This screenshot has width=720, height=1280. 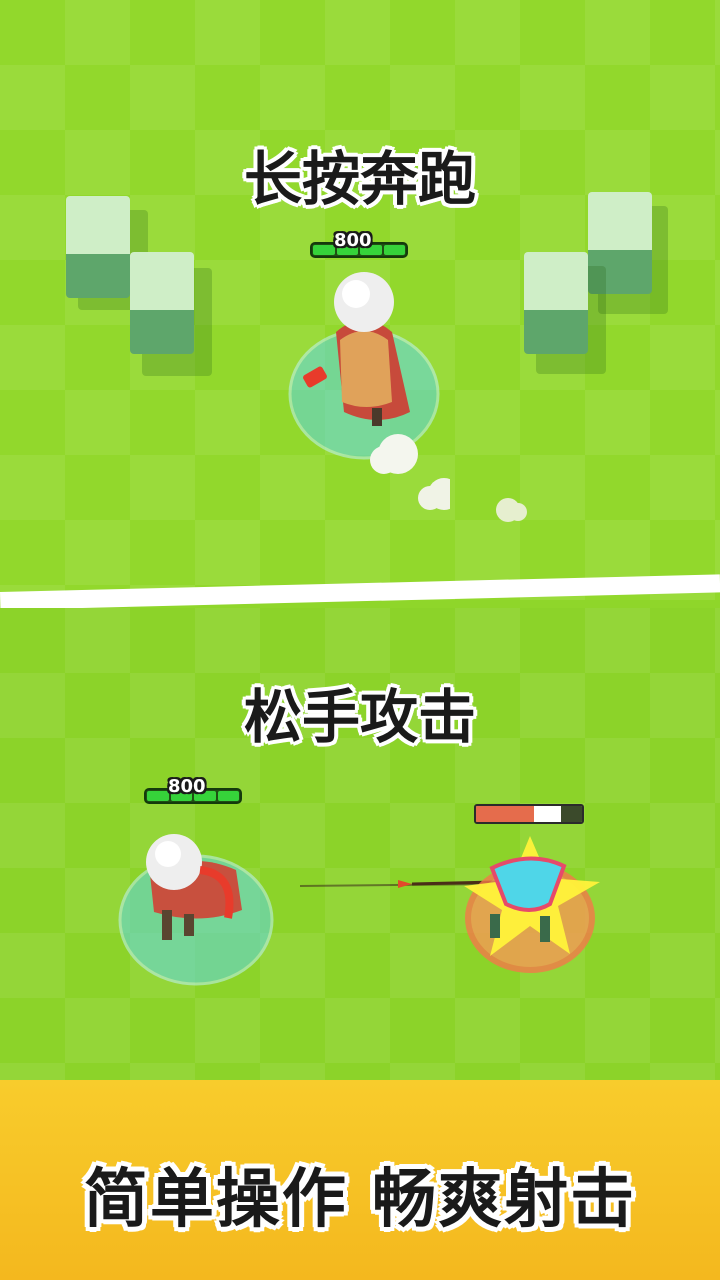 I want to click on enemy-health-fill, so click(x=505, y=814).